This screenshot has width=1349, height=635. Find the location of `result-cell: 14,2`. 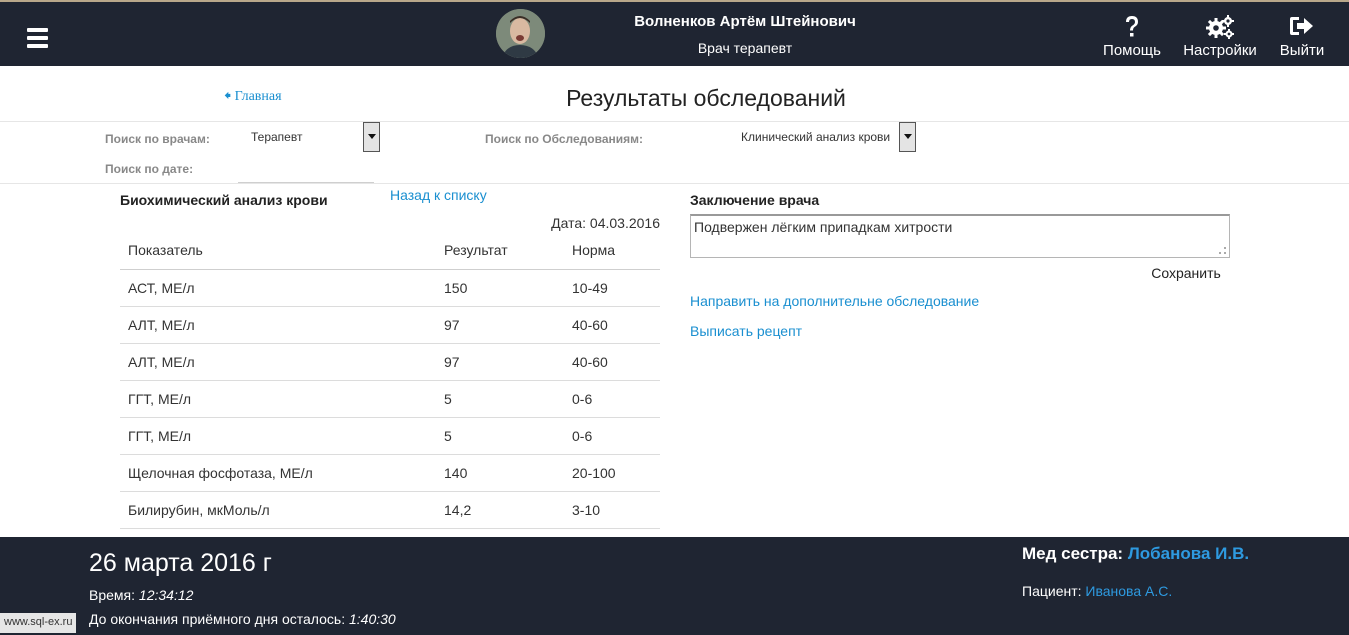

result-cell: 14,2 is located at coordinates (500, 510).